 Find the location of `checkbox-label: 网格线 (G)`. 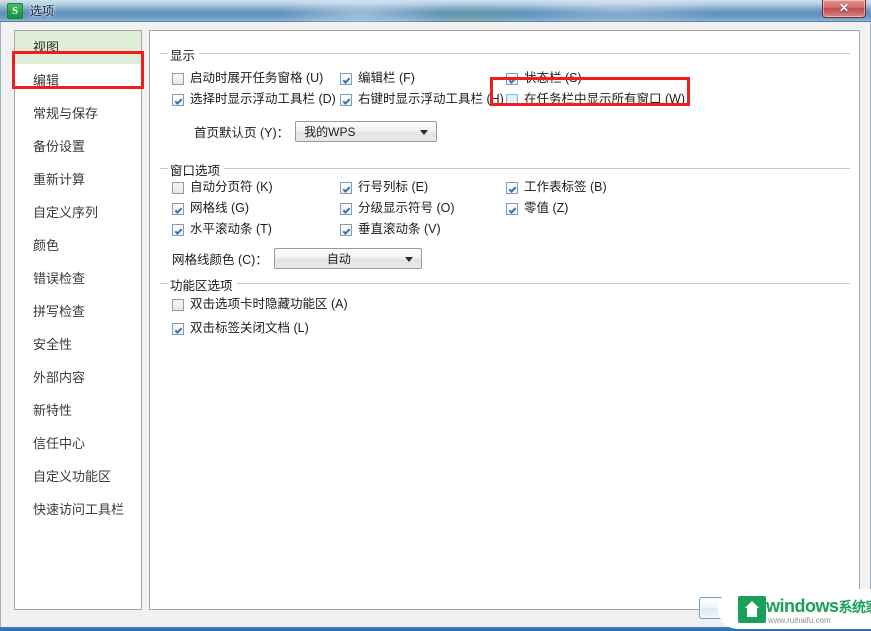

checkbox-label: 网格线 (G) is located at coordinates (220, 208).